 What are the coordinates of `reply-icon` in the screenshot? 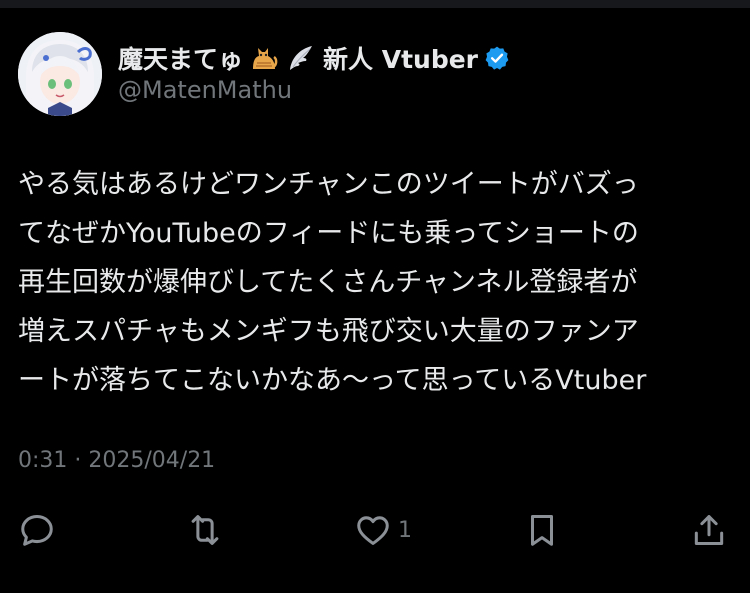 It's located at (37, 530).